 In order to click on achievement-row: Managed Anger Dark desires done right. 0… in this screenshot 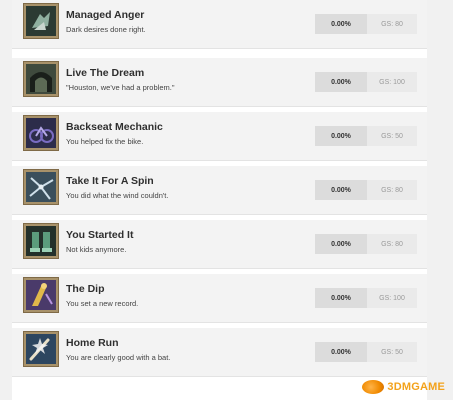, I will do `click(219, 24)`.